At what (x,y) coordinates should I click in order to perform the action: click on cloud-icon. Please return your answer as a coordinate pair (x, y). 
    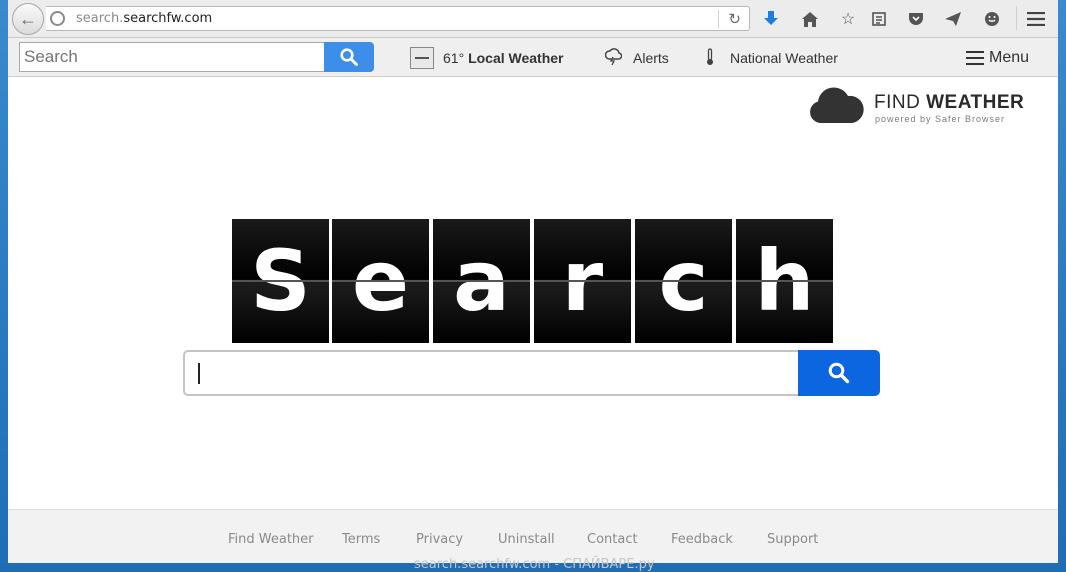
    Looking at the image, I should click on (837, 105).